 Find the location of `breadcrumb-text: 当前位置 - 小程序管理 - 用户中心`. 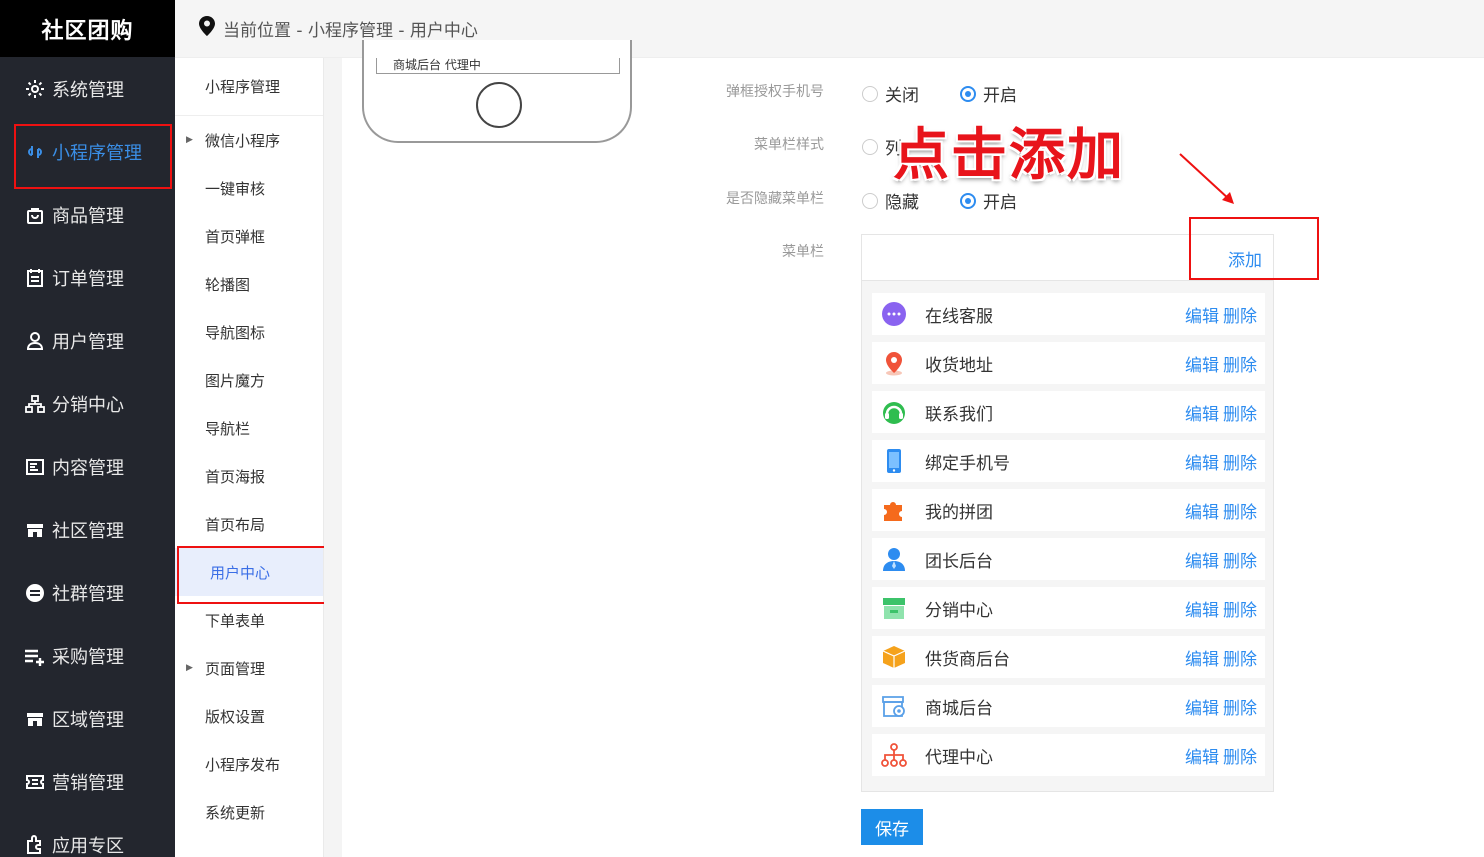

breadcrumb-text: 当前位置 - 小程序管理 - 用户中心 is located at coordinates (350, 31).